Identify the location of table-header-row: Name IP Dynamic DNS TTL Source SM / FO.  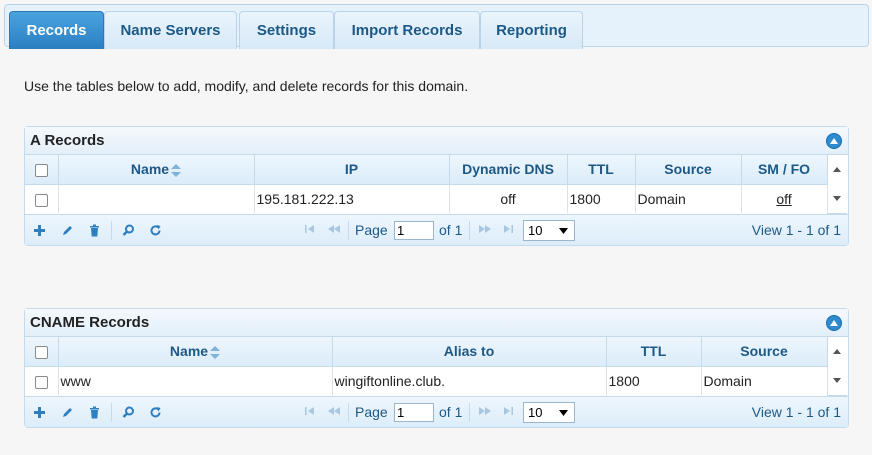
(436, 184).